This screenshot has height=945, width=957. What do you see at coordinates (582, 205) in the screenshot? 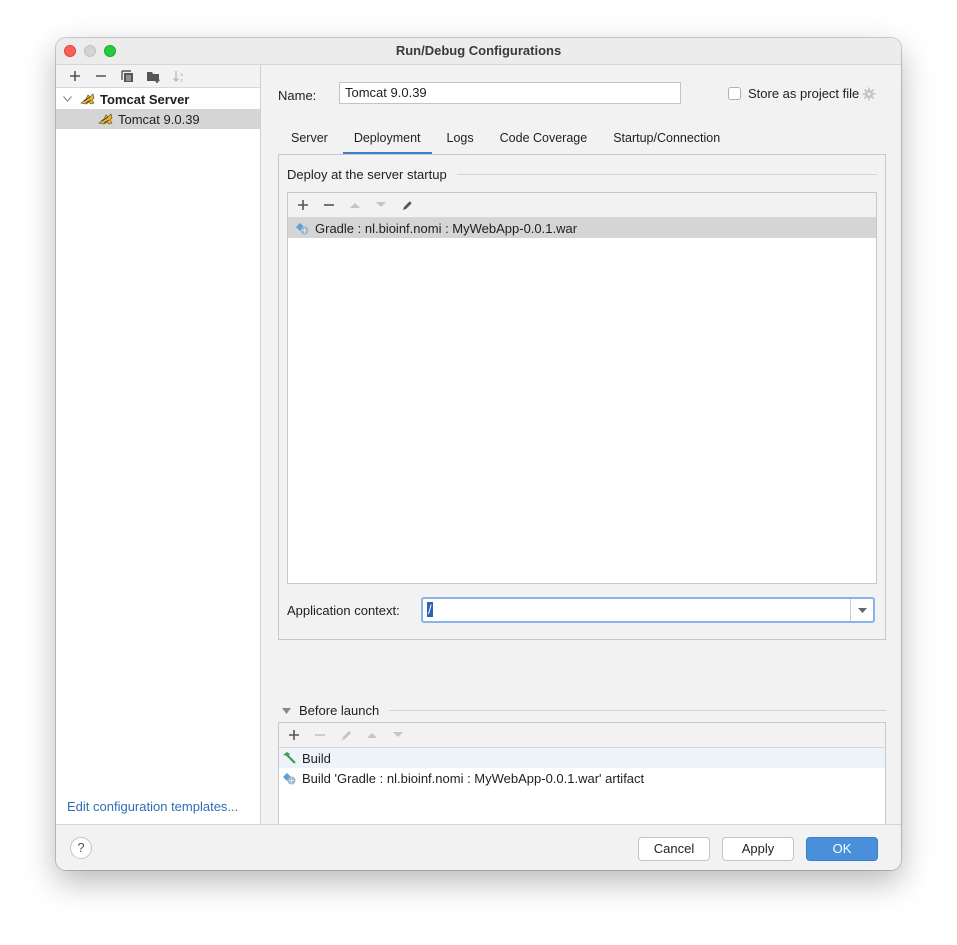
I see `deploy-list-toolbar` at bounding box center [582, 205].